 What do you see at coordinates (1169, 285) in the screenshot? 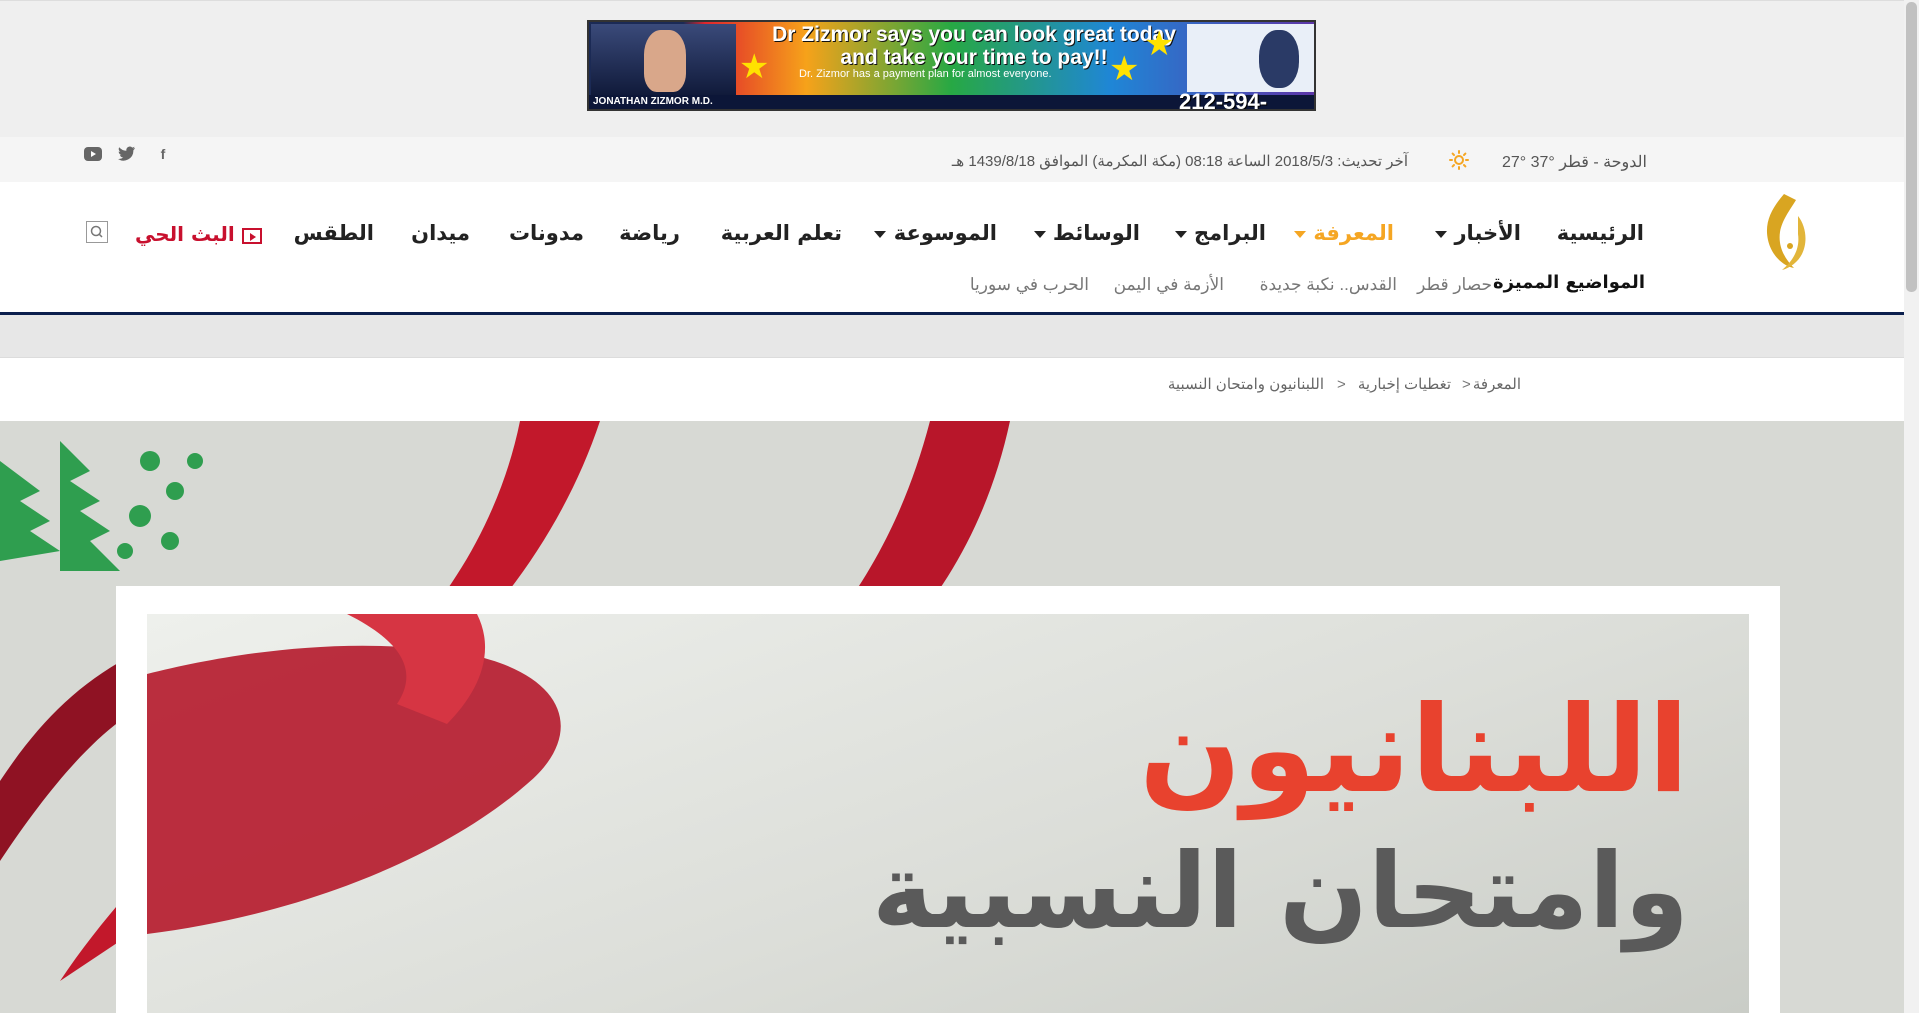
I see `featured-link: الأزمة في اليمن` at bounding box center [1169, 285].